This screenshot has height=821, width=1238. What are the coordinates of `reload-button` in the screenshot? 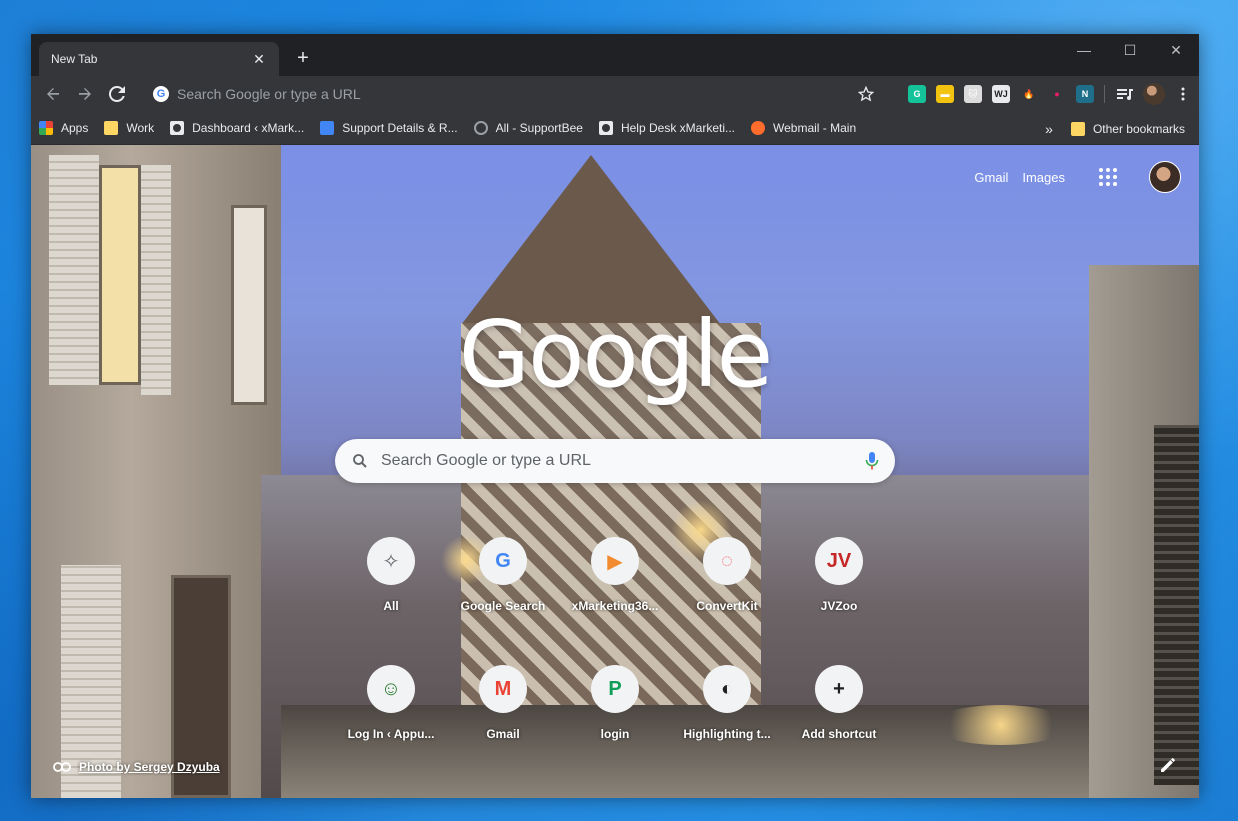 It's located at (117, 94).